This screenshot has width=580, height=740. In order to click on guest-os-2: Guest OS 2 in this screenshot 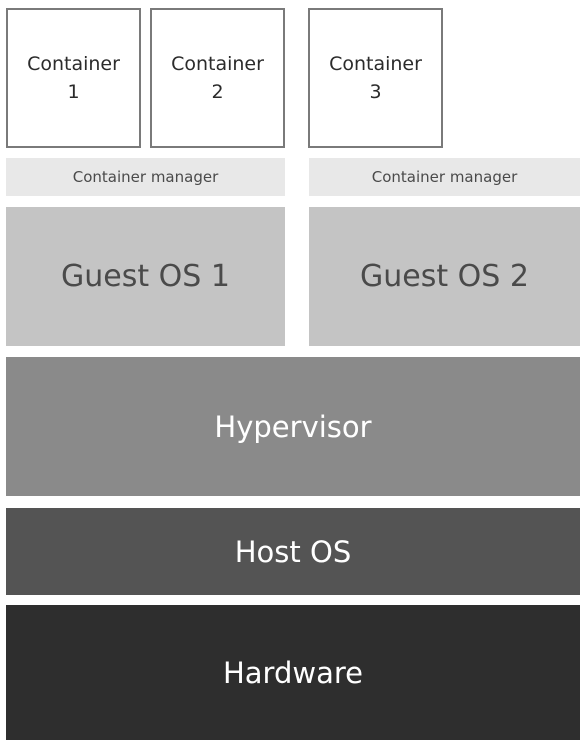, I will do `click(444, 276)`.